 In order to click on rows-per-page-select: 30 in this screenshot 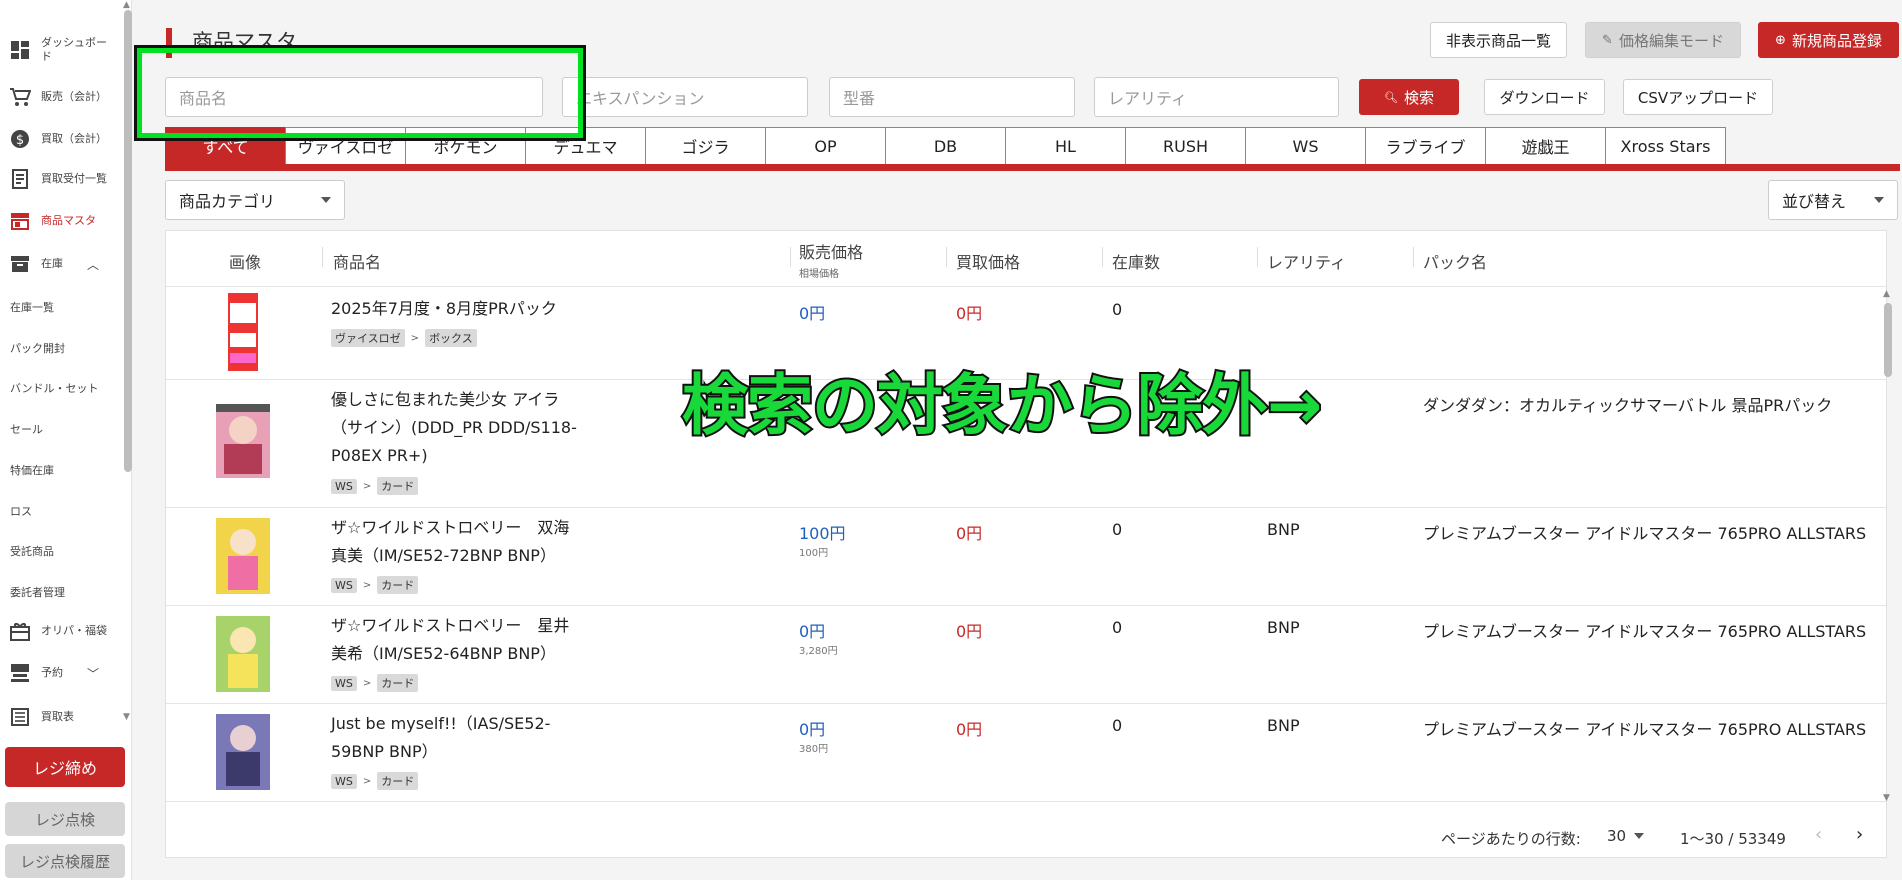, I will do `click(1626, 836)`.